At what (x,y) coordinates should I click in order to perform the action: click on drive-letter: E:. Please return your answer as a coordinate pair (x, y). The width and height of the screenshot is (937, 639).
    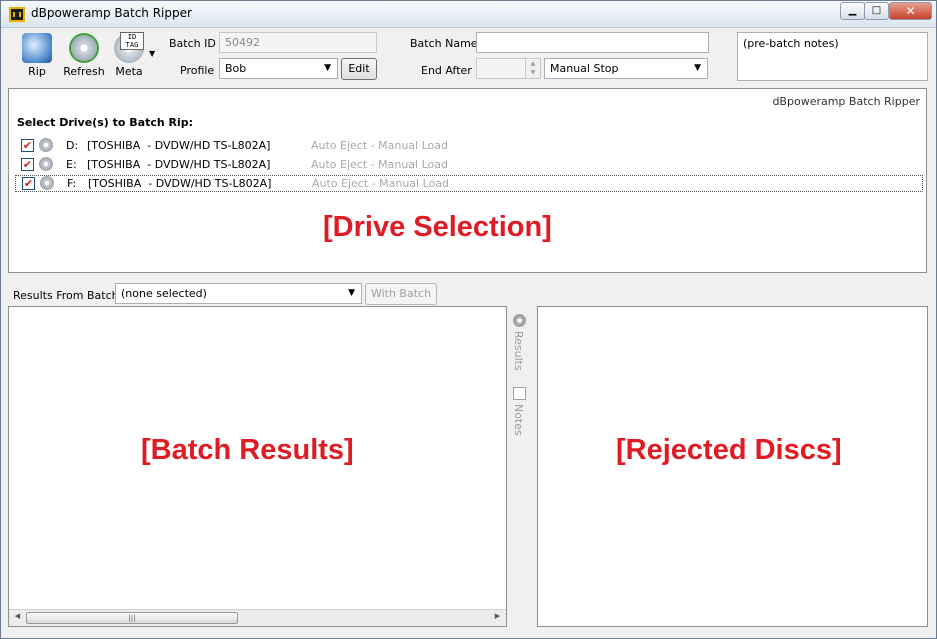
    Looking at the image, I should click on (71, 164).